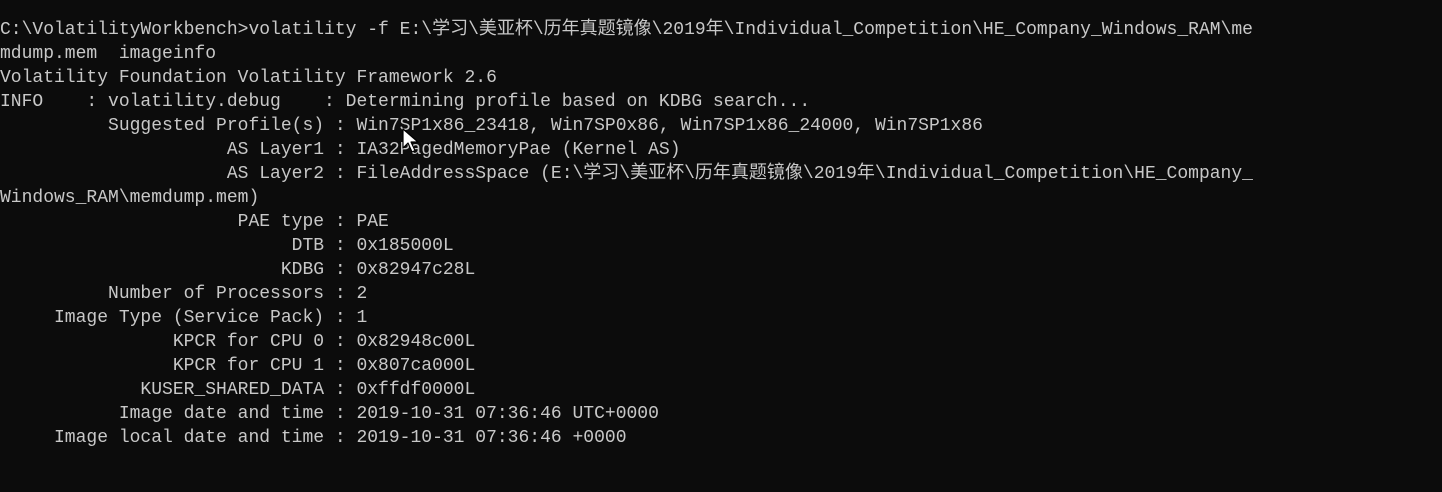 Image resolution: width=1442 pixels, height=492 pixels. Describe the element at coordinates (238, 342) in the screenshot. I see `console-line-kpcr-cpu0: KPCR for CPU 0 : 0x82948c00L` at that location.